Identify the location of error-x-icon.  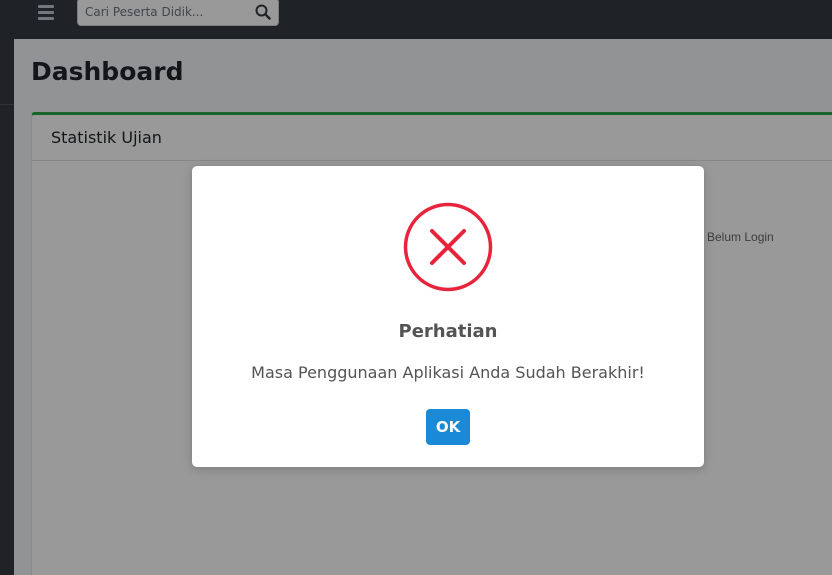
(448, 247).